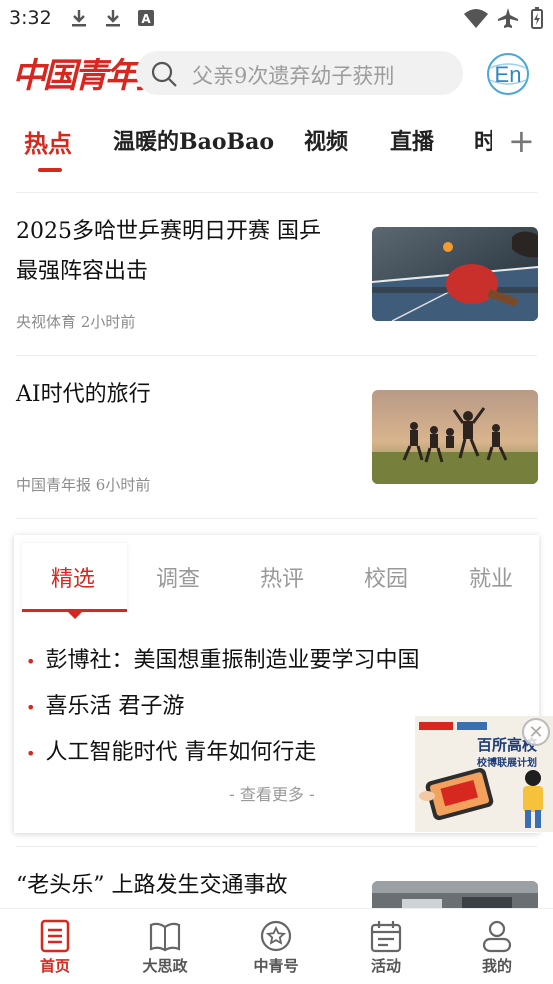  Describe the element at coordinates (483, 140) in the screenshot. I see `tab-partial: 时` at that location.